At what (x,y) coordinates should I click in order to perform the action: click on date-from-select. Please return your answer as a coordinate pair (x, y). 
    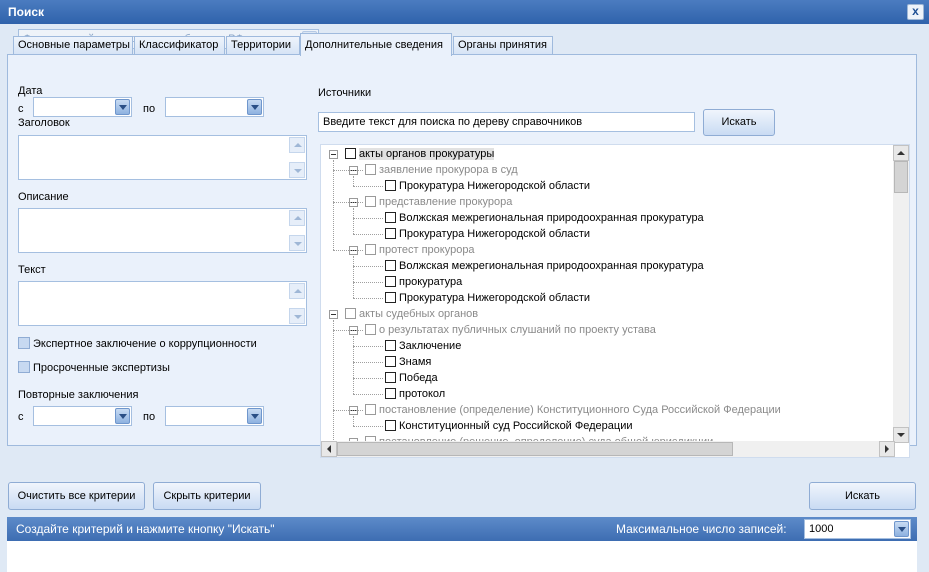
    Looking at the image, I should click on (82, 107).